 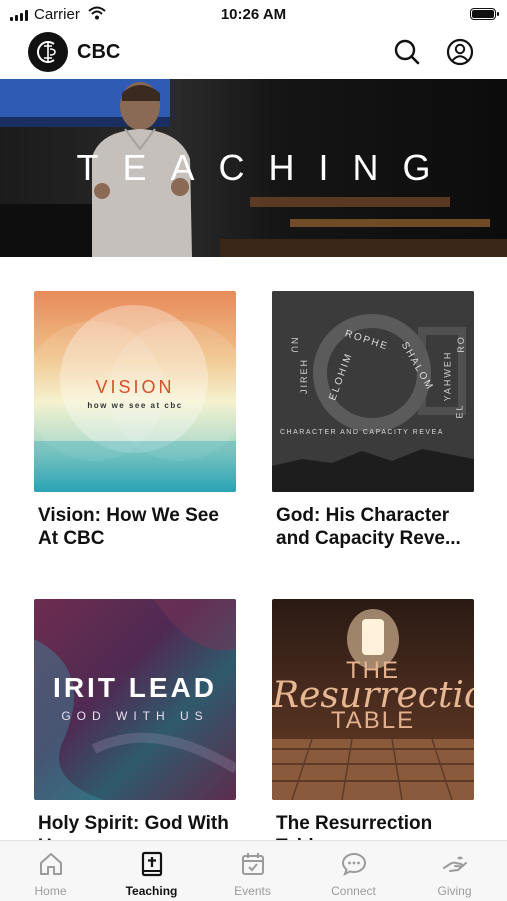 What do you see at coordinates (253, 864) in the screenshot?
I see `calendar-icon` at bounding box center [253, 864].